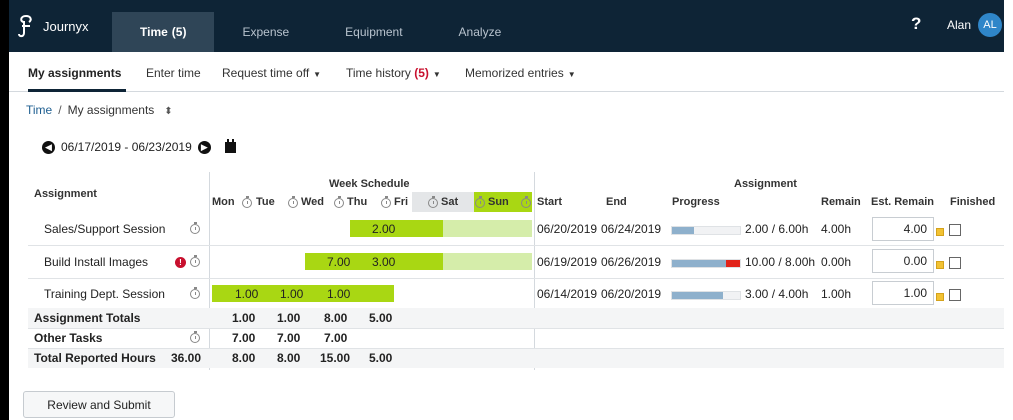 This screenshot has height=420, width=1013. Describe the element at coordinates (973, 202) in the screenshot. I see `header-finished: Finished` at that location.